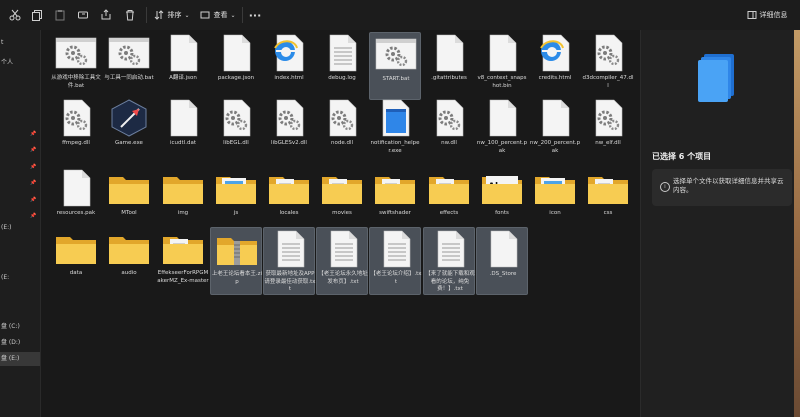  What do you see at coordinates (20, 278) in the screenshot?
I see `nav-item: (E:` at bounding box center [20, 278].